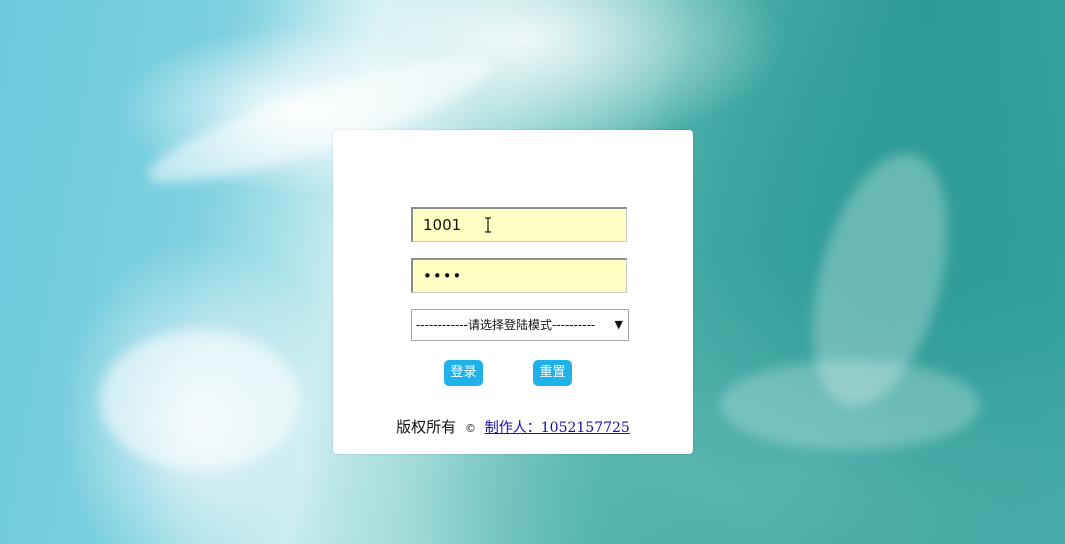 Image resolution: width=1065 pixels, height=544 pixels. I want to click on login-mode-select: ------------请选择登陆模式---------- ▼, so click(520, 325).